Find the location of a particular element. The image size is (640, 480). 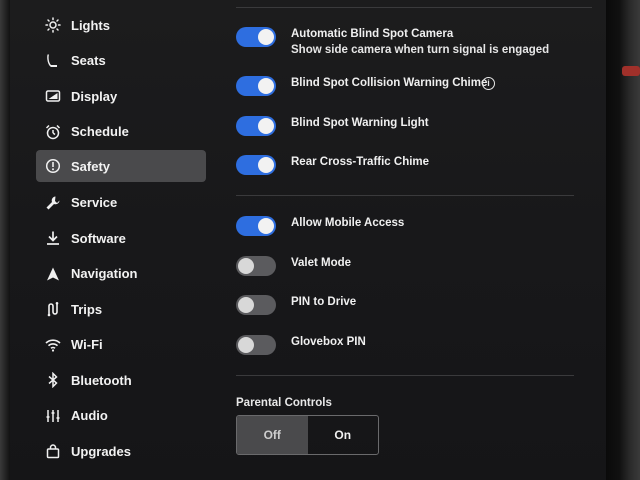

sidebar-item-trips: Trips is located at coordinates (116, 309).